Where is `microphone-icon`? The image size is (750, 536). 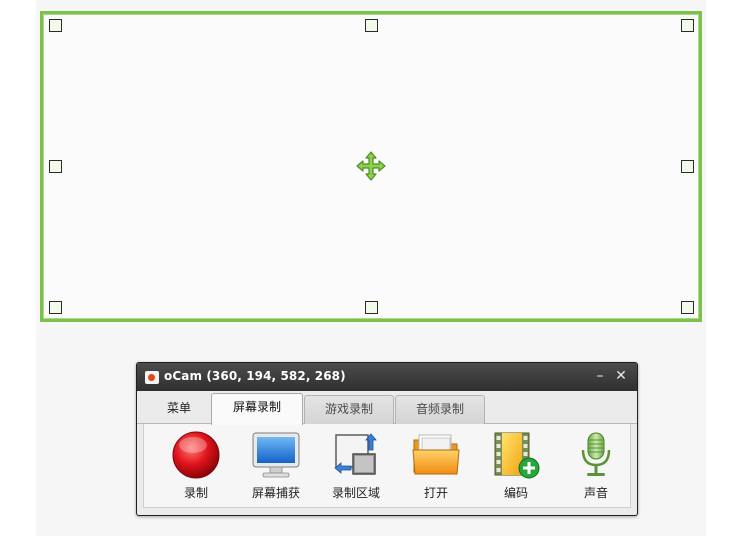 microphone-icon is located at coordinates (596, 454).